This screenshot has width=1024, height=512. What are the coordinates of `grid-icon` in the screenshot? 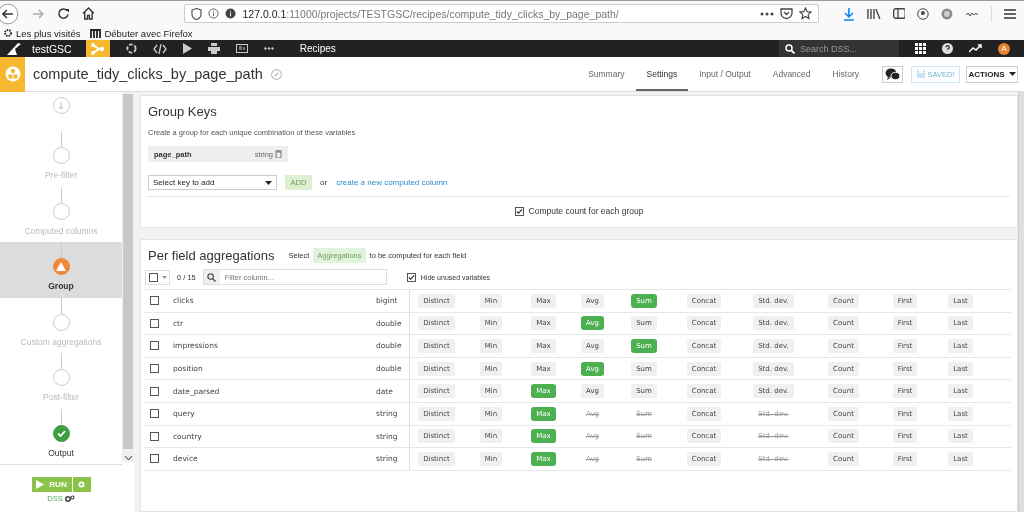 It's located at (920, 48).